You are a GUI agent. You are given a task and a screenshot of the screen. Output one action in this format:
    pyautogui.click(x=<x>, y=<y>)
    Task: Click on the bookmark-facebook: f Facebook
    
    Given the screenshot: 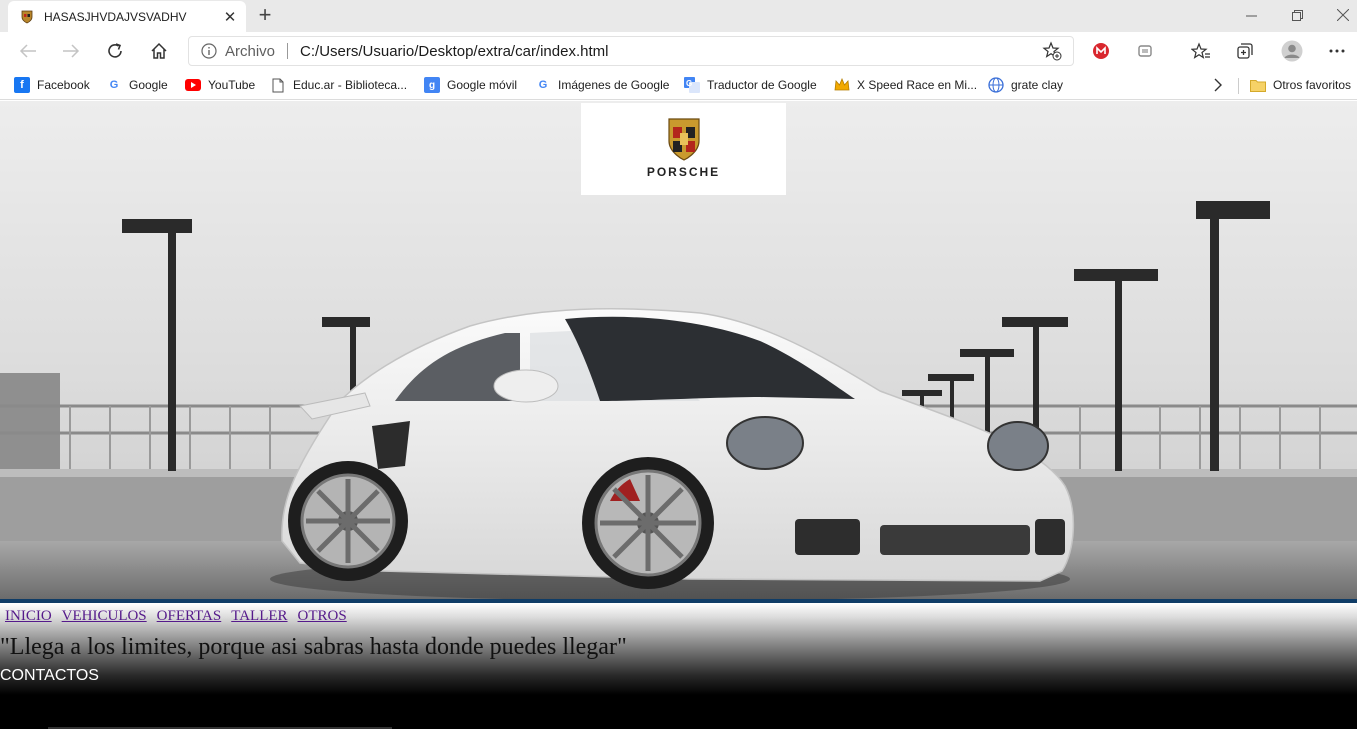 What is the action you would take?
    pyautogui.click(x=52, y=85)
    